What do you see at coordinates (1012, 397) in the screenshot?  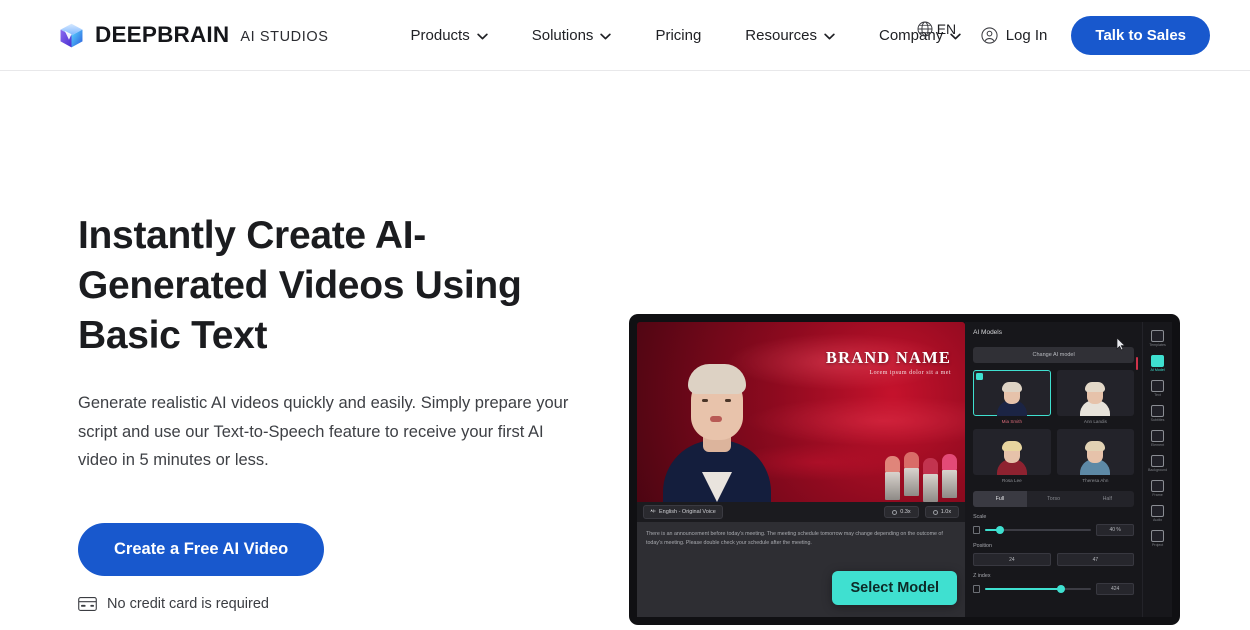 I see `ai-model-card: Mia Smith` at bounding box center [1012, 397].